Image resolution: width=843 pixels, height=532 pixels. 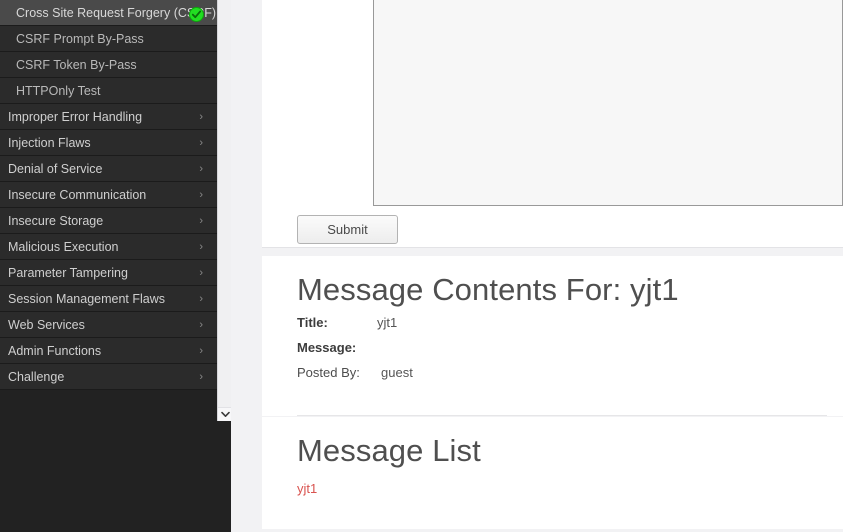 I want to click on sidebar-item-label: CSRF Prompt By-Pass, so click(x=80, y=39).